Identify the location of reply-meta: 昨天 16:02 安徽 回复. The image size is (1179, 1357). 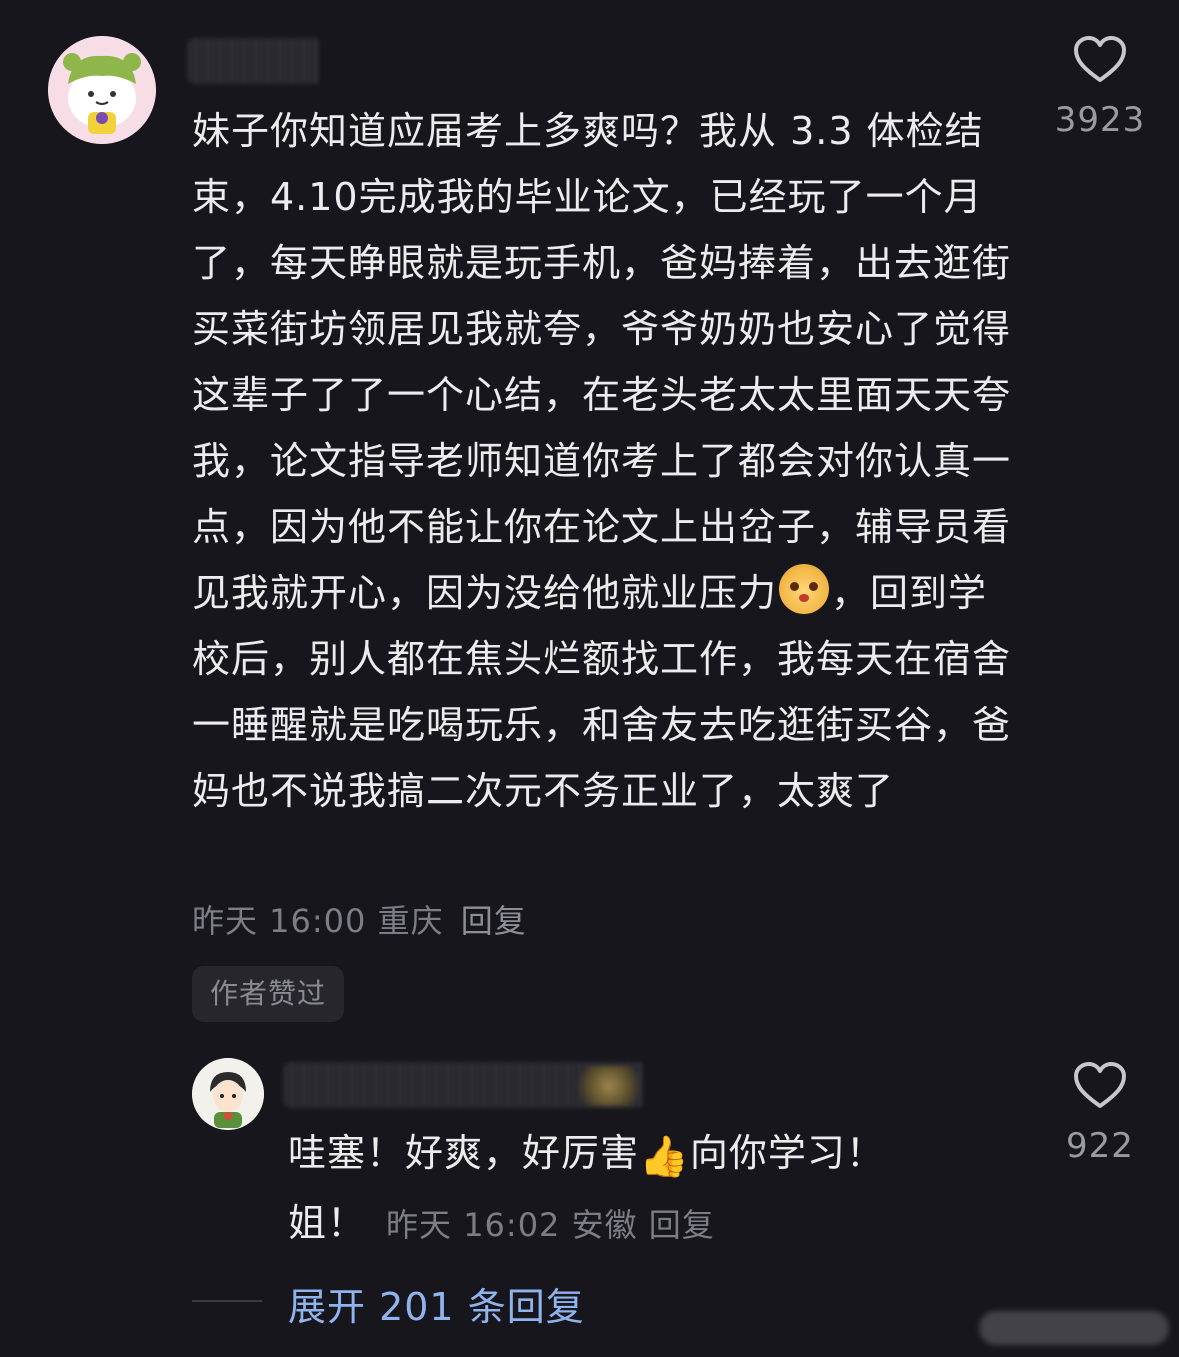
(550, 1225).